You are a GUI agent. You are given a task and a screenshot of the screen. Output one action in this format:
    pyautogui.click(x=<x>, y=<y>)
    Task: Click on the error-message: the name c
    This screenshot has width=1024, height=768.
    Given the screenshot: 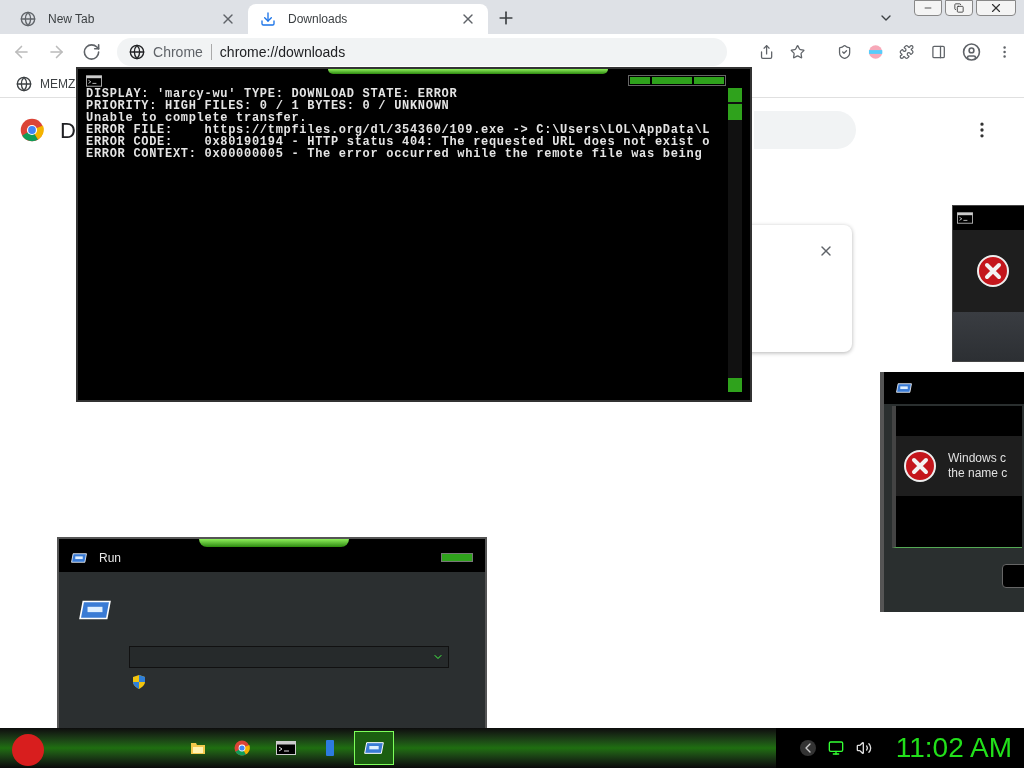 What is the action you would take?
    pyautogui.click(x=978, y=473)
    